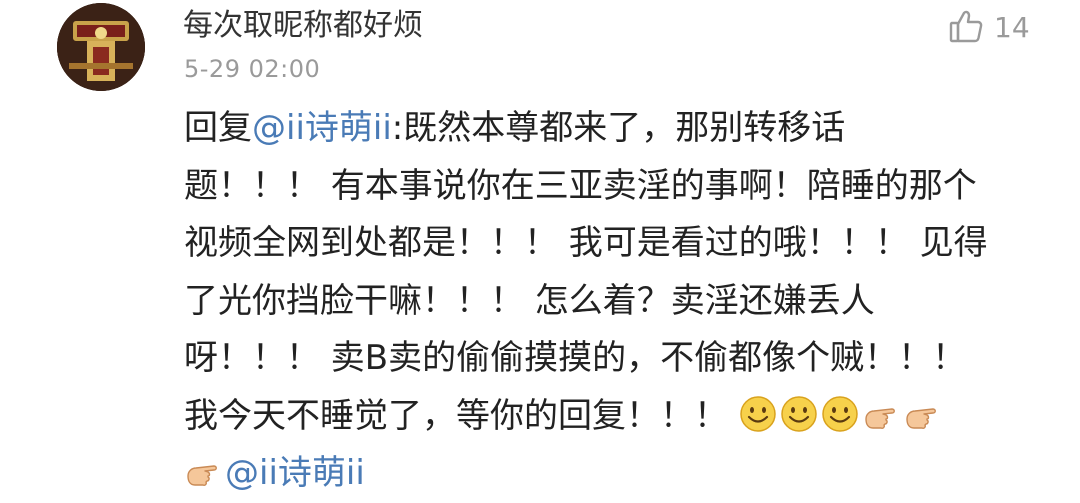 The height and width of the screenshot is (503, 1080). Describe the element at coordinates (989, 28) in the screenshot. I see `like-button: 14` at that location.